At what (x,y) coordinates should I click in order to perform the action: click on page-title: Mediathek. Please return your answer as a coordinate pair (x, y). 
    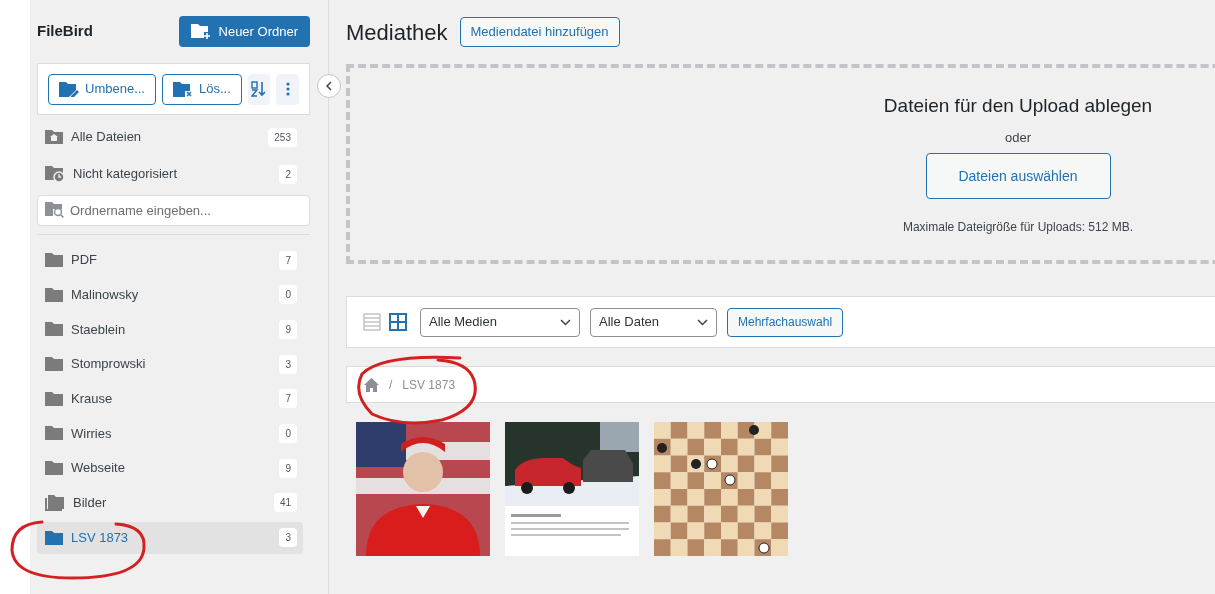
    Looking at the image, I should click on (397, 32).